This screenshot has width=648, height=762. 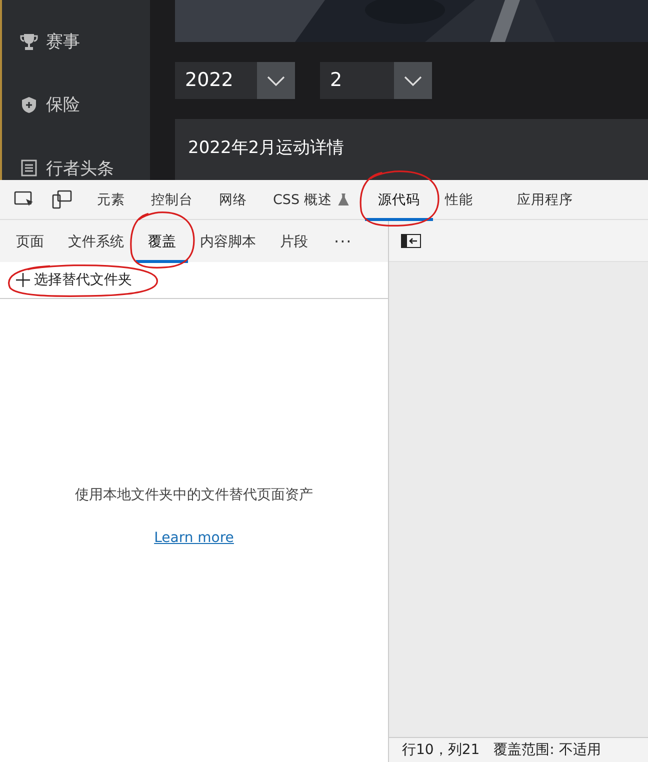 I want to click on tab: 网络, so click(x=233, y=201).